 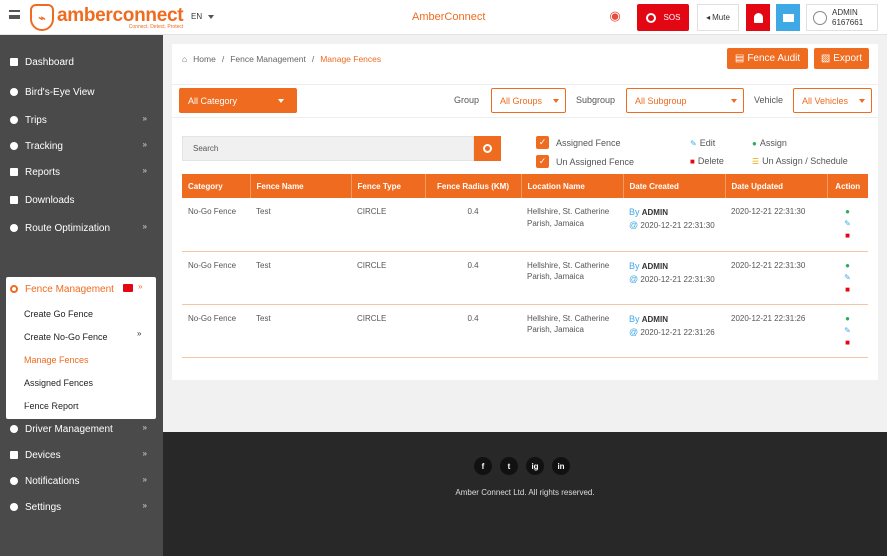 What do you see at coordinates (56, 360) in the screenshot?
I see `subitem-manage-fences: Manage Fences` at bounding box center [56, 360].